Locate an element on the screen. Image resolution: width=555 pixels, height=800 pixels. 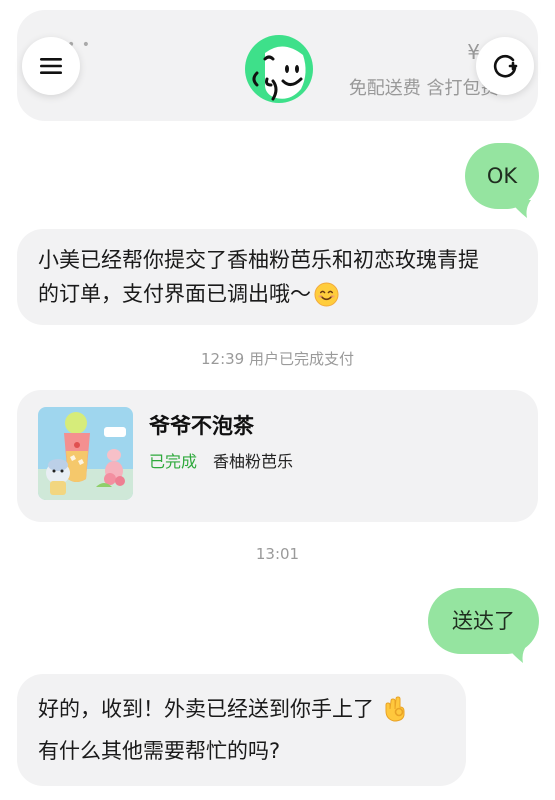
message-text: OK is located at coordinates (502, 176).